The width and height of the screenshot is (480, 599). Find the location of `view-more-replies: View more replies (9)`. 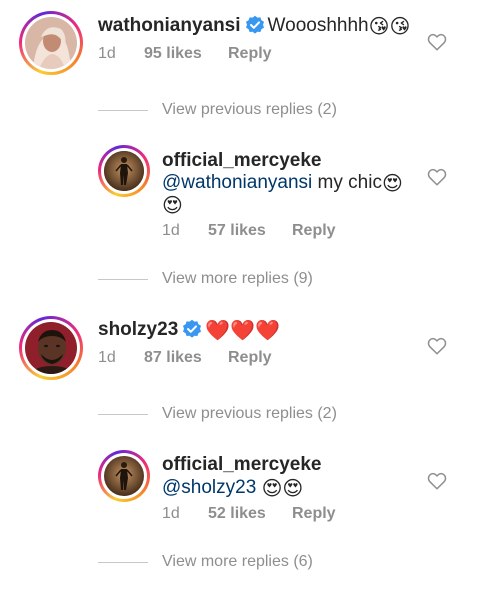

view-more-replies: View more replies (9) is located at coordinates (278, 280).